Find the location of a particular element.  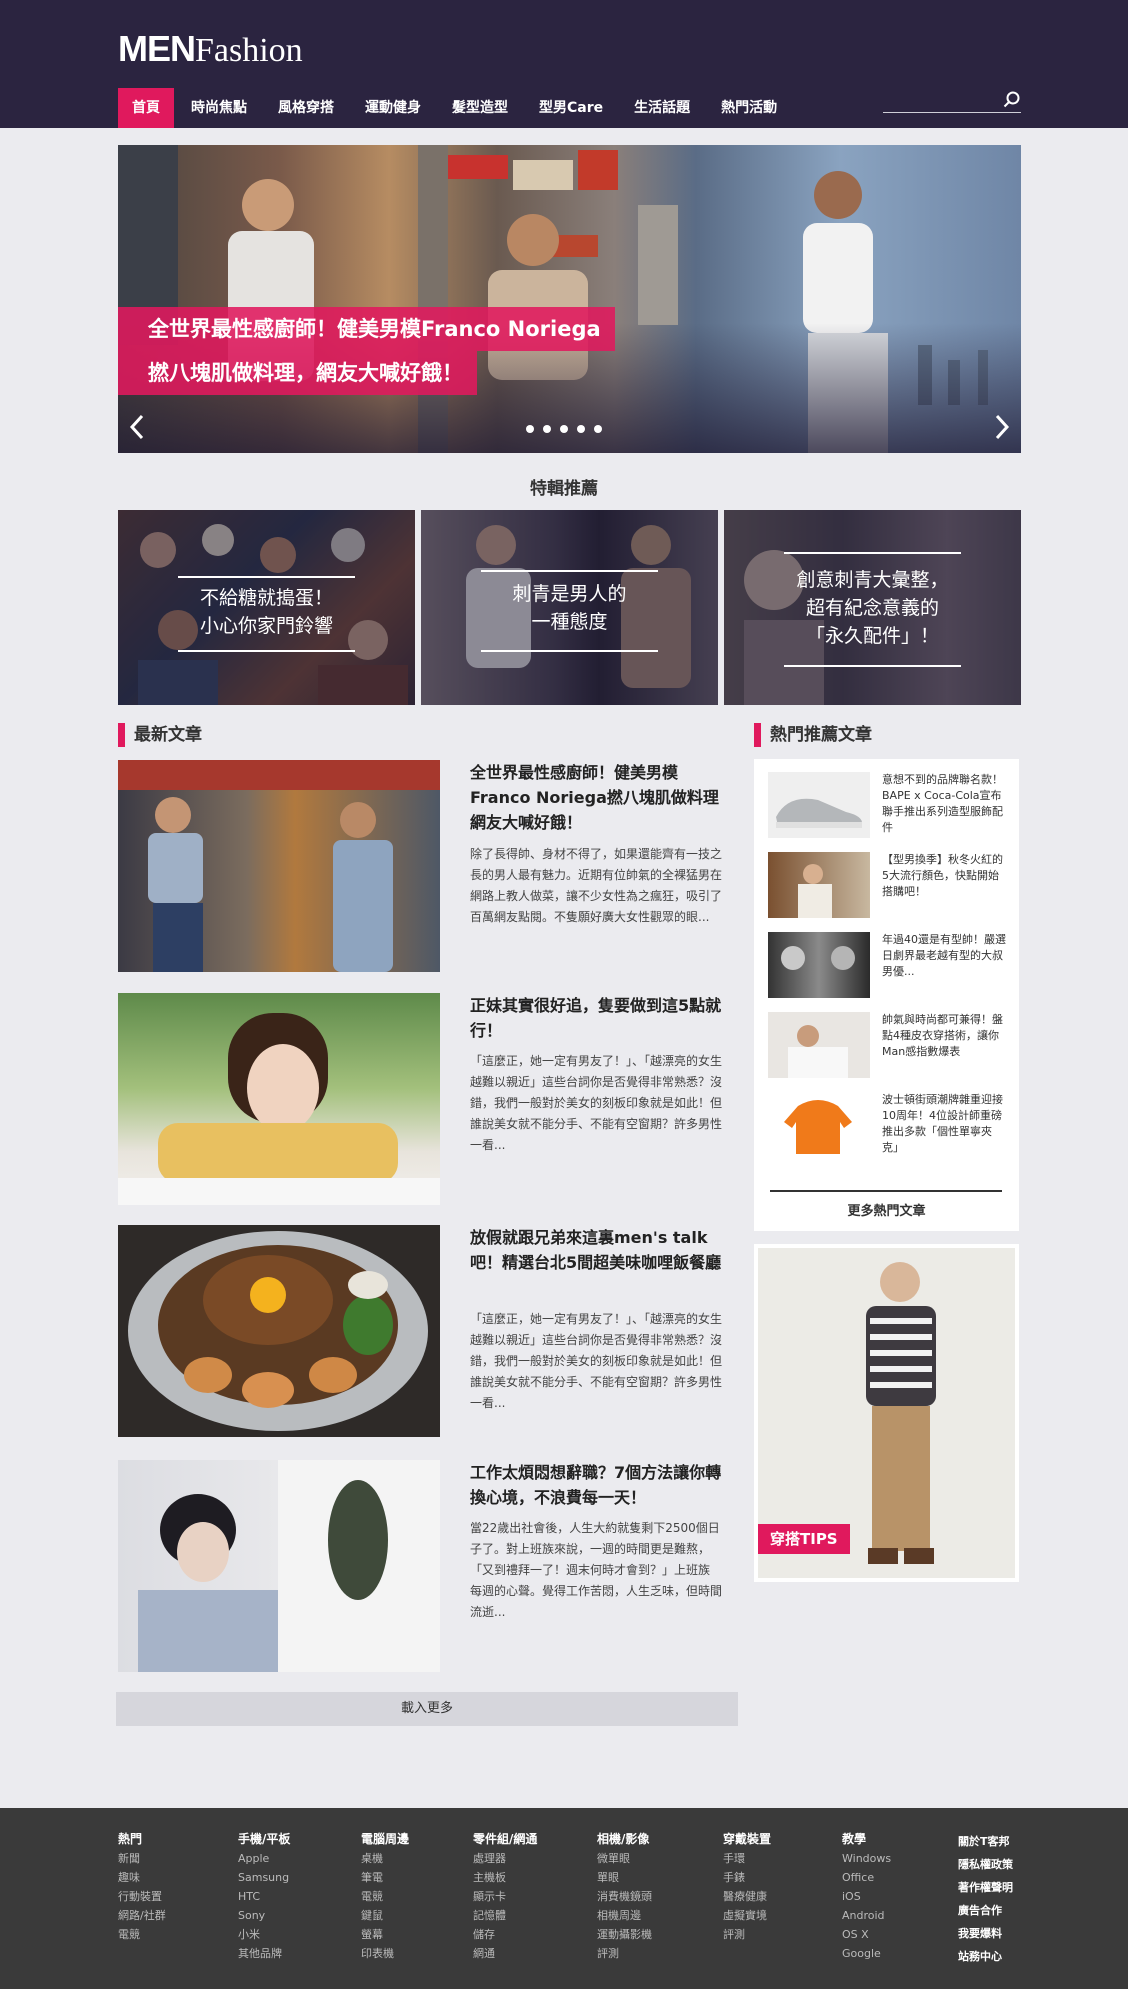

footer-link: 其他品牌 is located at coordinates (264, 1953).